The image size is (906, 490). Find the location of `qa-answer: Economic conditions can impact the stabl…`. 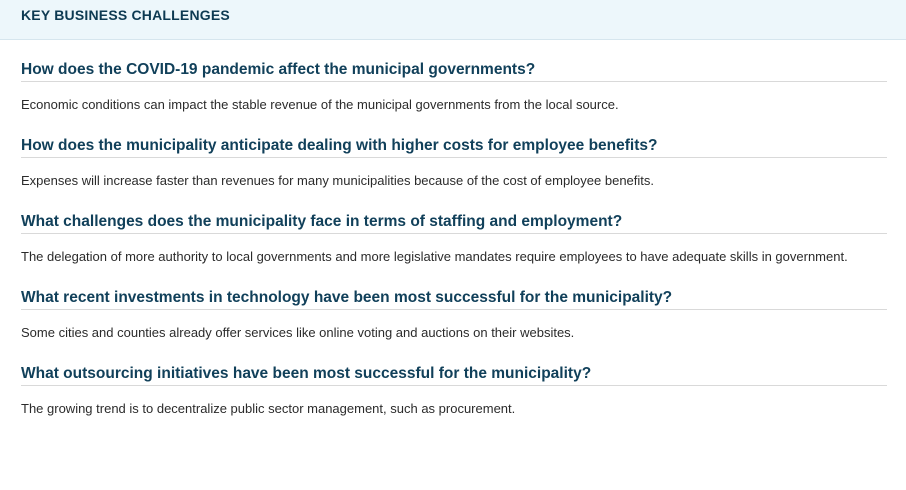

qa-answer: Economic conditions can impact the stabl… is located at coordinates (320, 104).